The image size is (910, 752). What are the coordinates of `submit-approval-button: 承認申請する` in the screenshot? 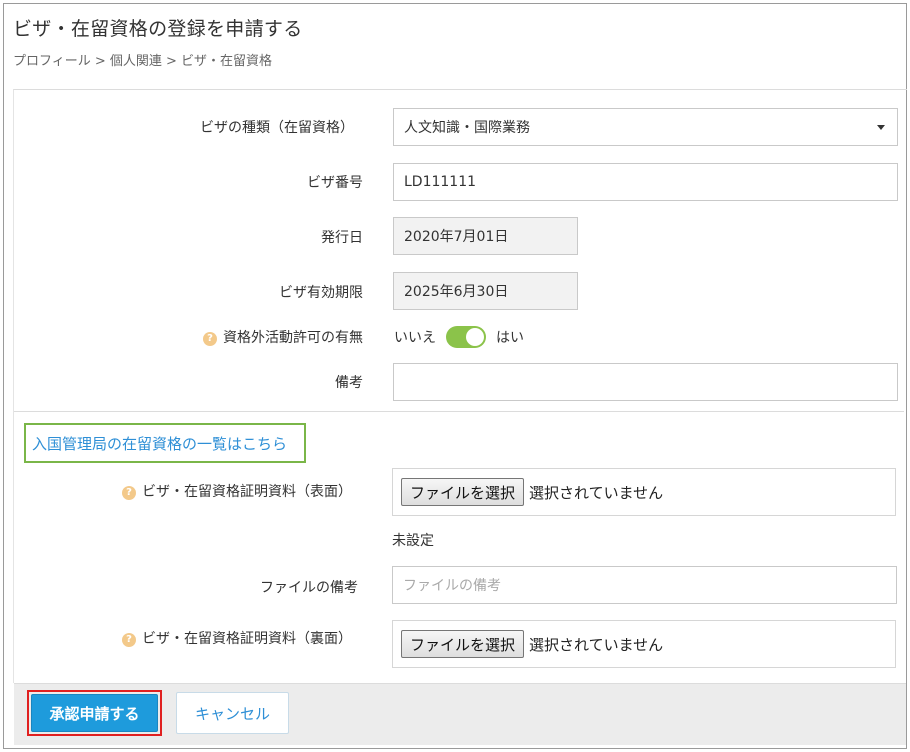 It's located at (94, 713).